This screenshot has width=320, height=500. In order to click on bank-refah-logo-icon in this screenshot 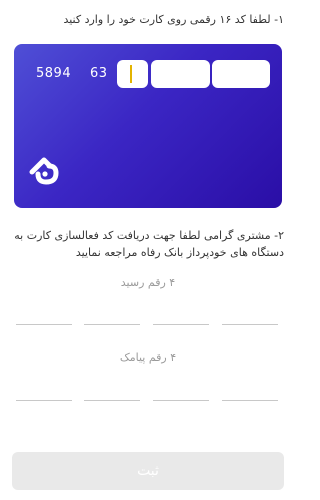, I will do `click(44, 171)`.